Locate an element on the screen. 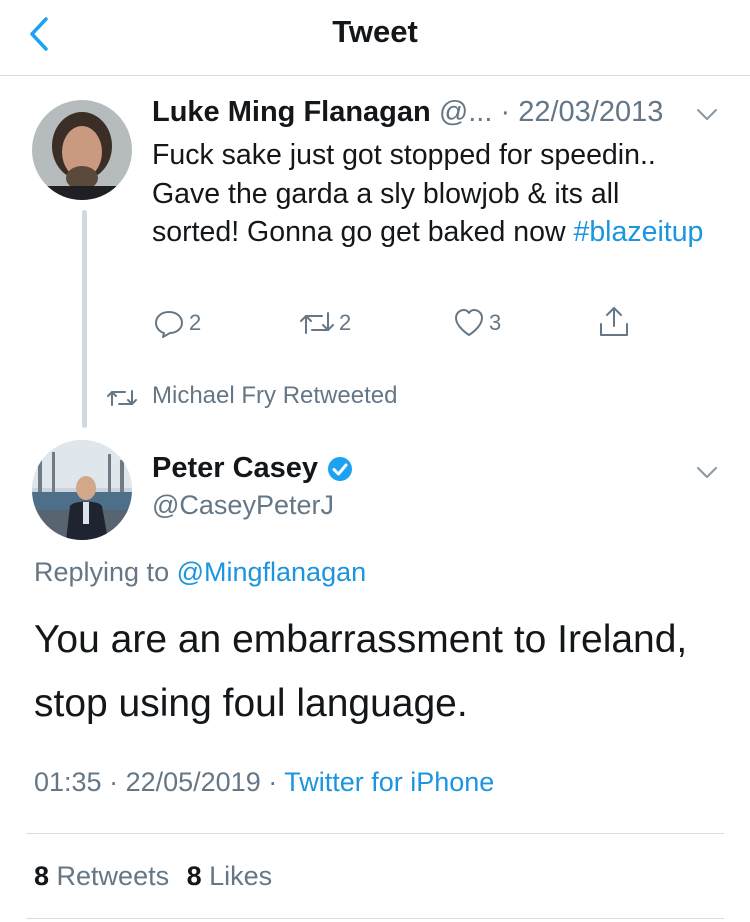 The height and width of the screenshot is (922, 750). retweet-button: 2 is located at coordinates (324, 323).